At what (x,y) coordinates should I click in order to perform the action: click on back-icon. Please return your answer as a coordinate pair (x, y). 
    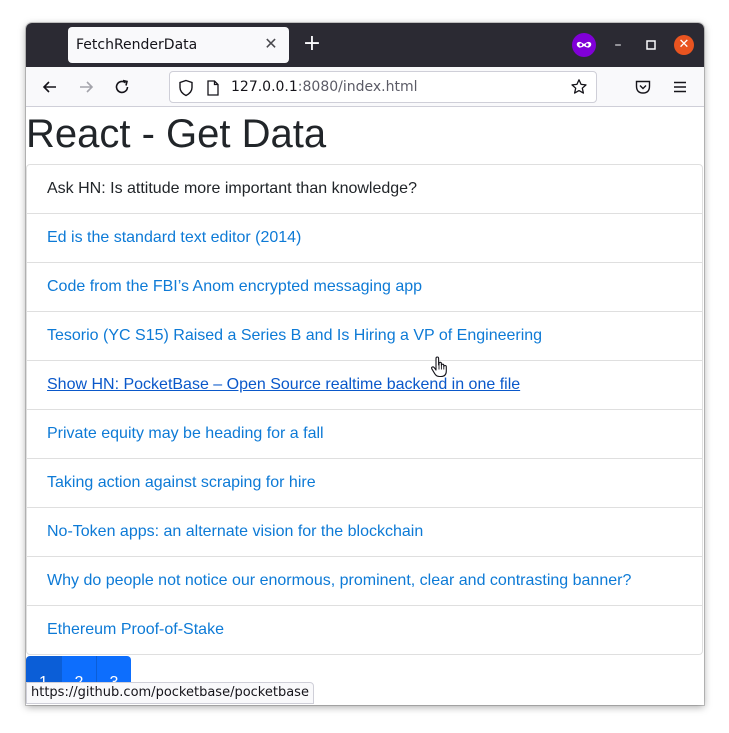
    Looking at the image, I should click on (50, 87).